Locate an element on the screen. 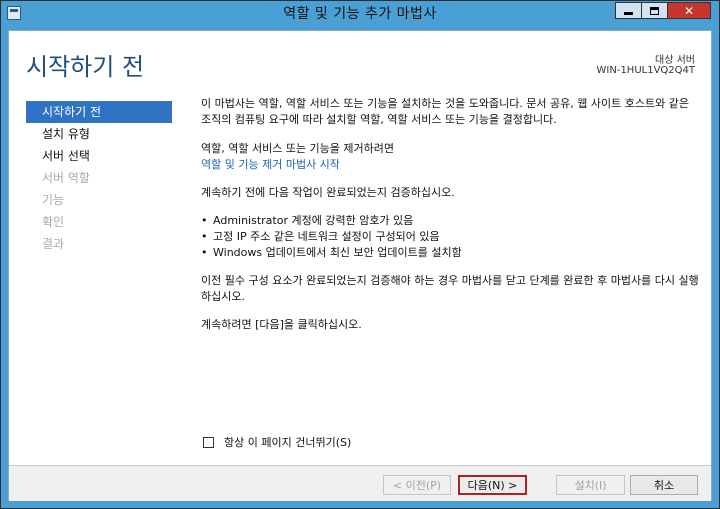 This screenshot has height=509, width=720. install-button: 설치(I) is located at coordinates (590, 485).